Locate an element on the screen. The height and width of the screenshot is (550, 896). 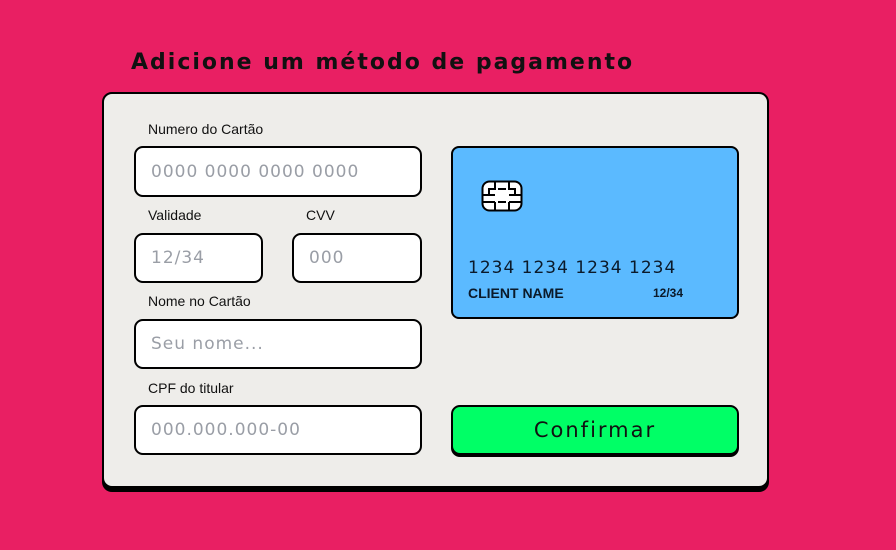
confirm-button: Confirmar is located at coordinates (595, 430).